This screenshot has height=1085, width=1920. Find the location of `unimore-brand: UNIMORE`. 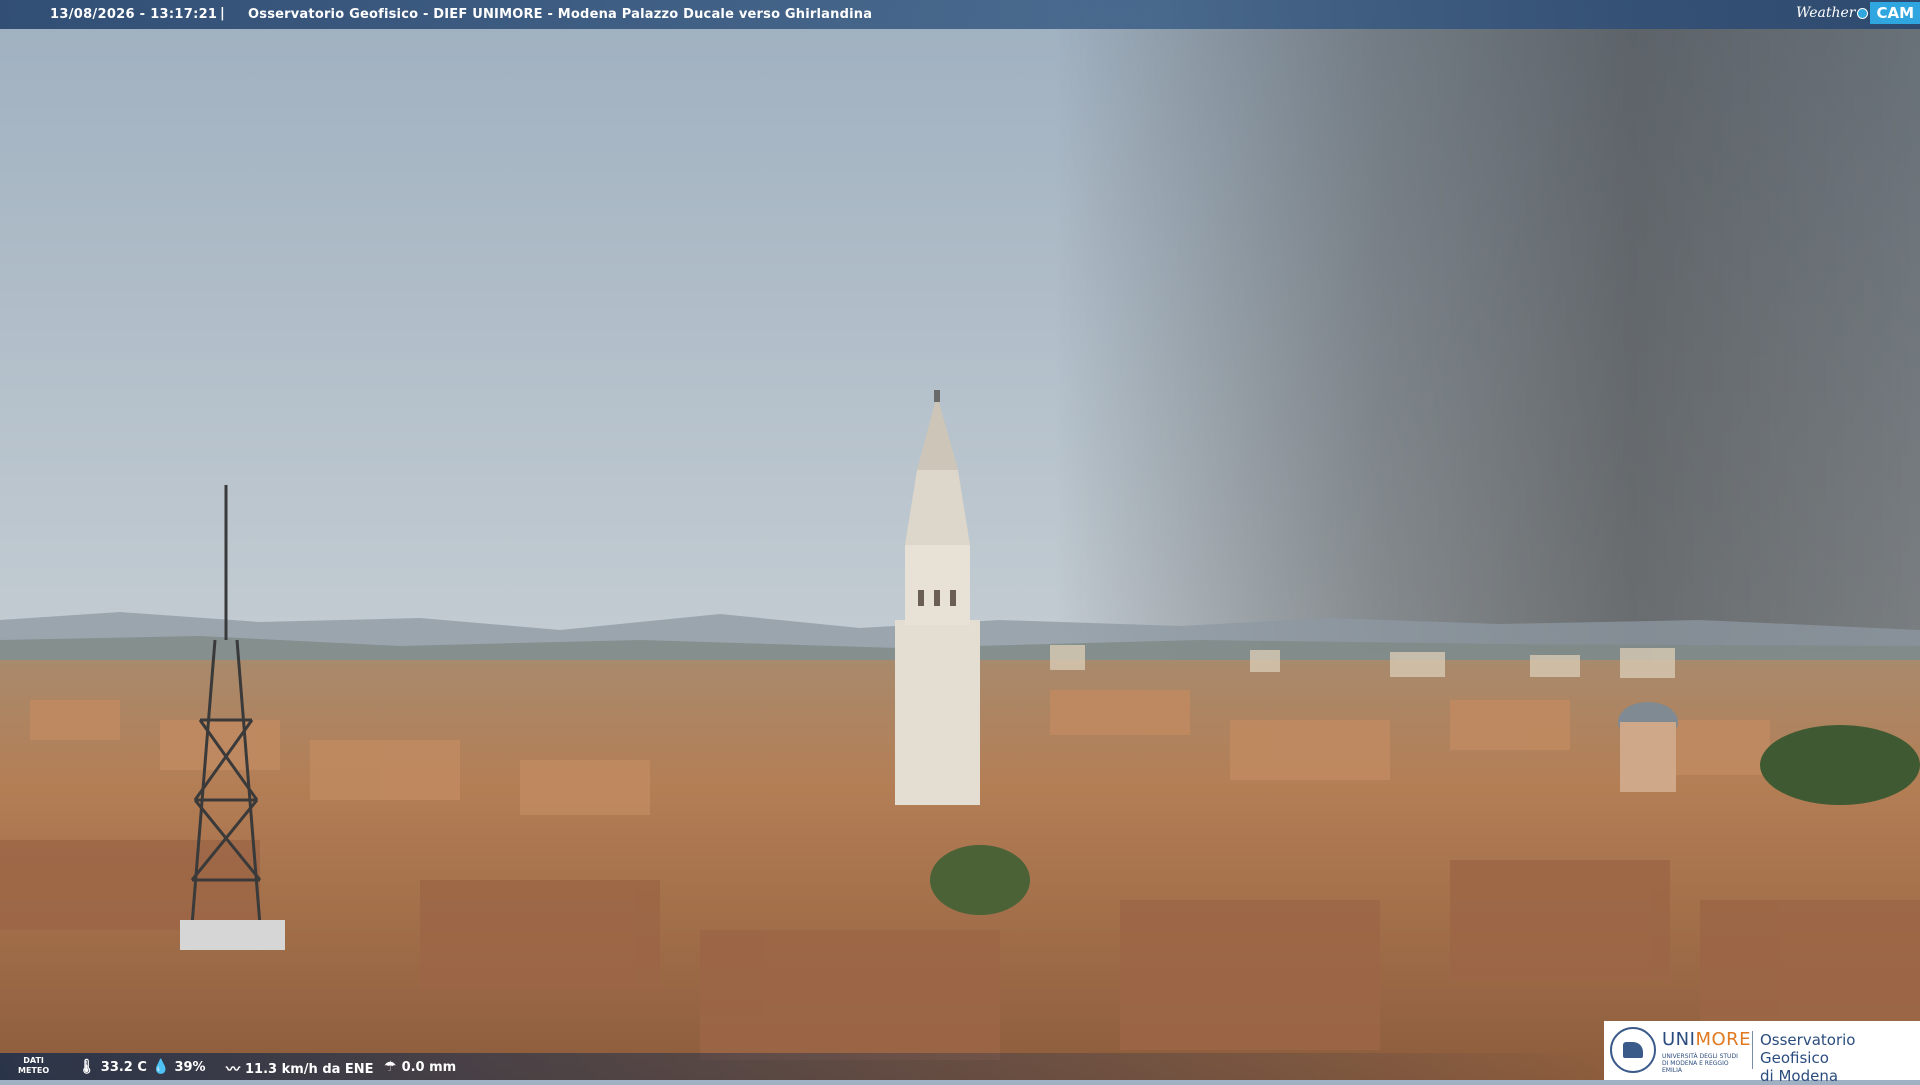

unimore-brand: UNIMORE is located at coordinates (1706, 1039).